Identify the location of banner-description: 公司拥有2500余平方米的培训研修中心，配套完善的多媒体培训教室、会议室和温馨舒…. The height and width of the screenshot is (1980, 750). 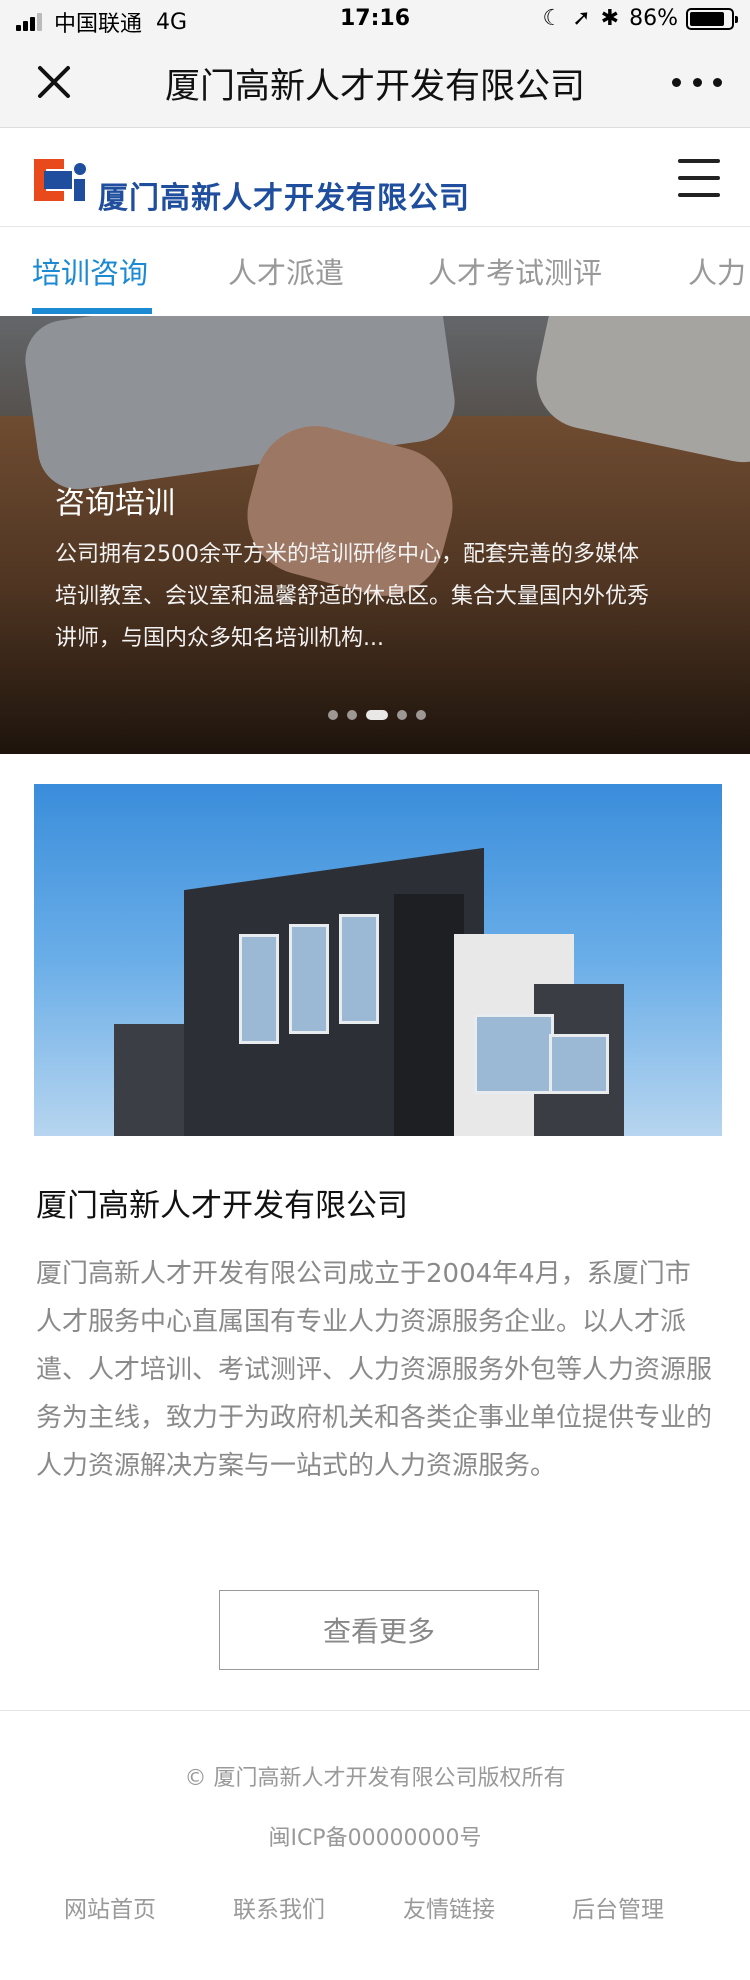
(352, 596).